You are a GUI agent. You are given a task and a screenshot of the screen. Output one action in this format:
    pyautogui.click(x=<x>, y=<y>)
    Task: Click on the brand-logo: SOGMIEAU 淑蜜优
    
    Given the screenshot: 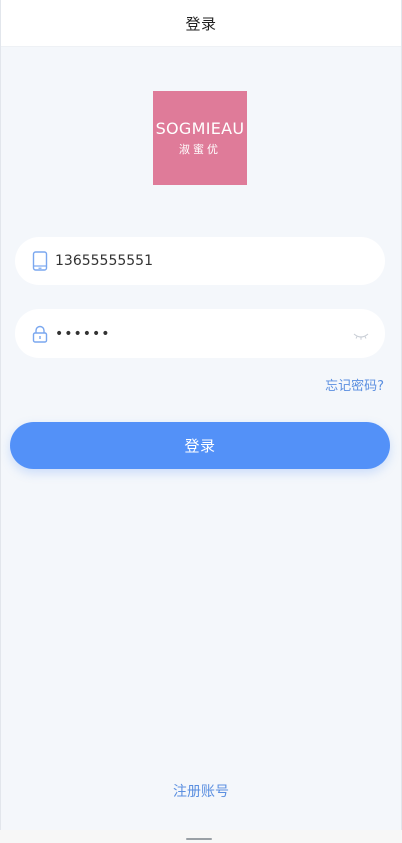 What is the action you would take?
    pyautogui.click(x=200, y=138)
    